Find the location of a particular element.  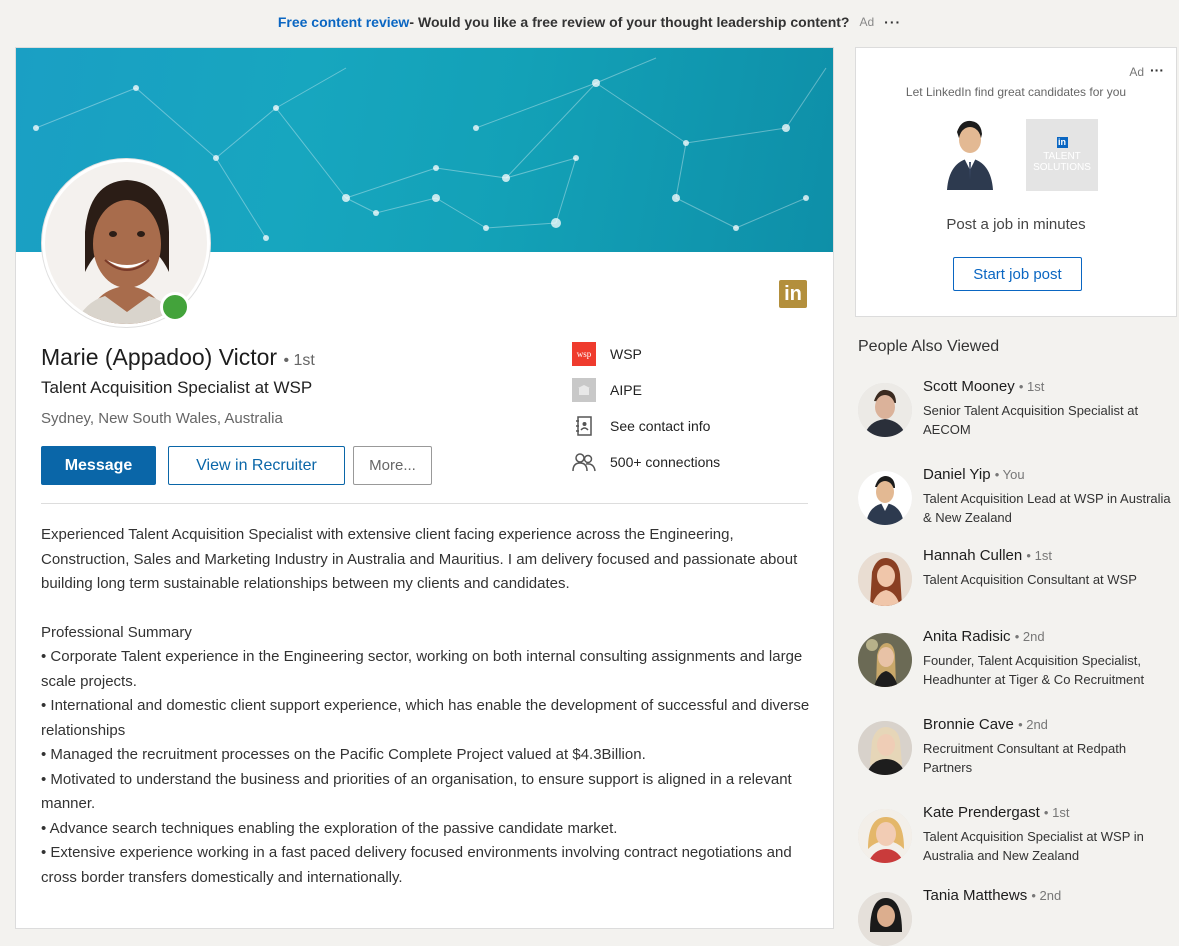

person-name: Anita Radisic • 2nd is located at coordinates (984, 636).